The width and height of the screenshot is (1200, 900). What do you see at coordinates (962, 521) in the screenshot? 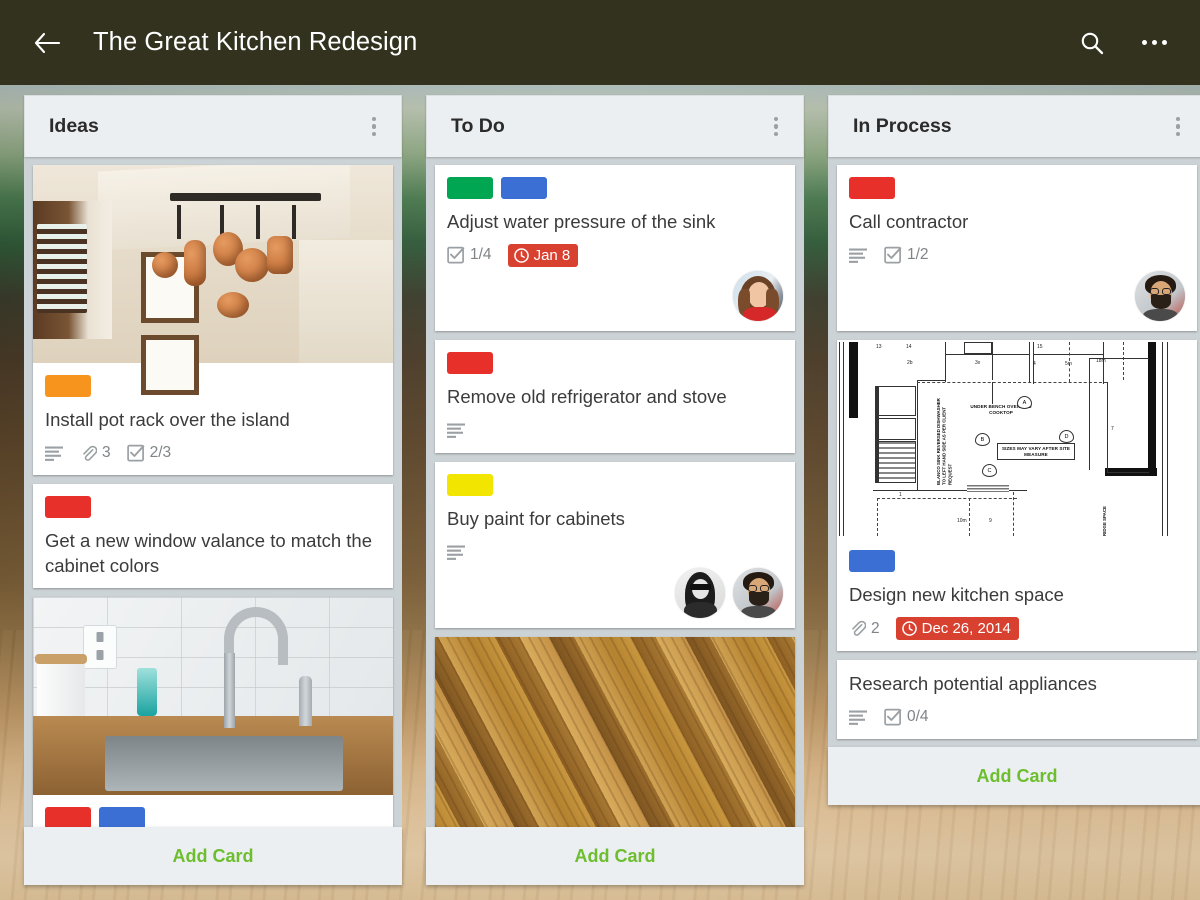
I see `blueprint-dim: 10m` at bounding box center [962, 521].